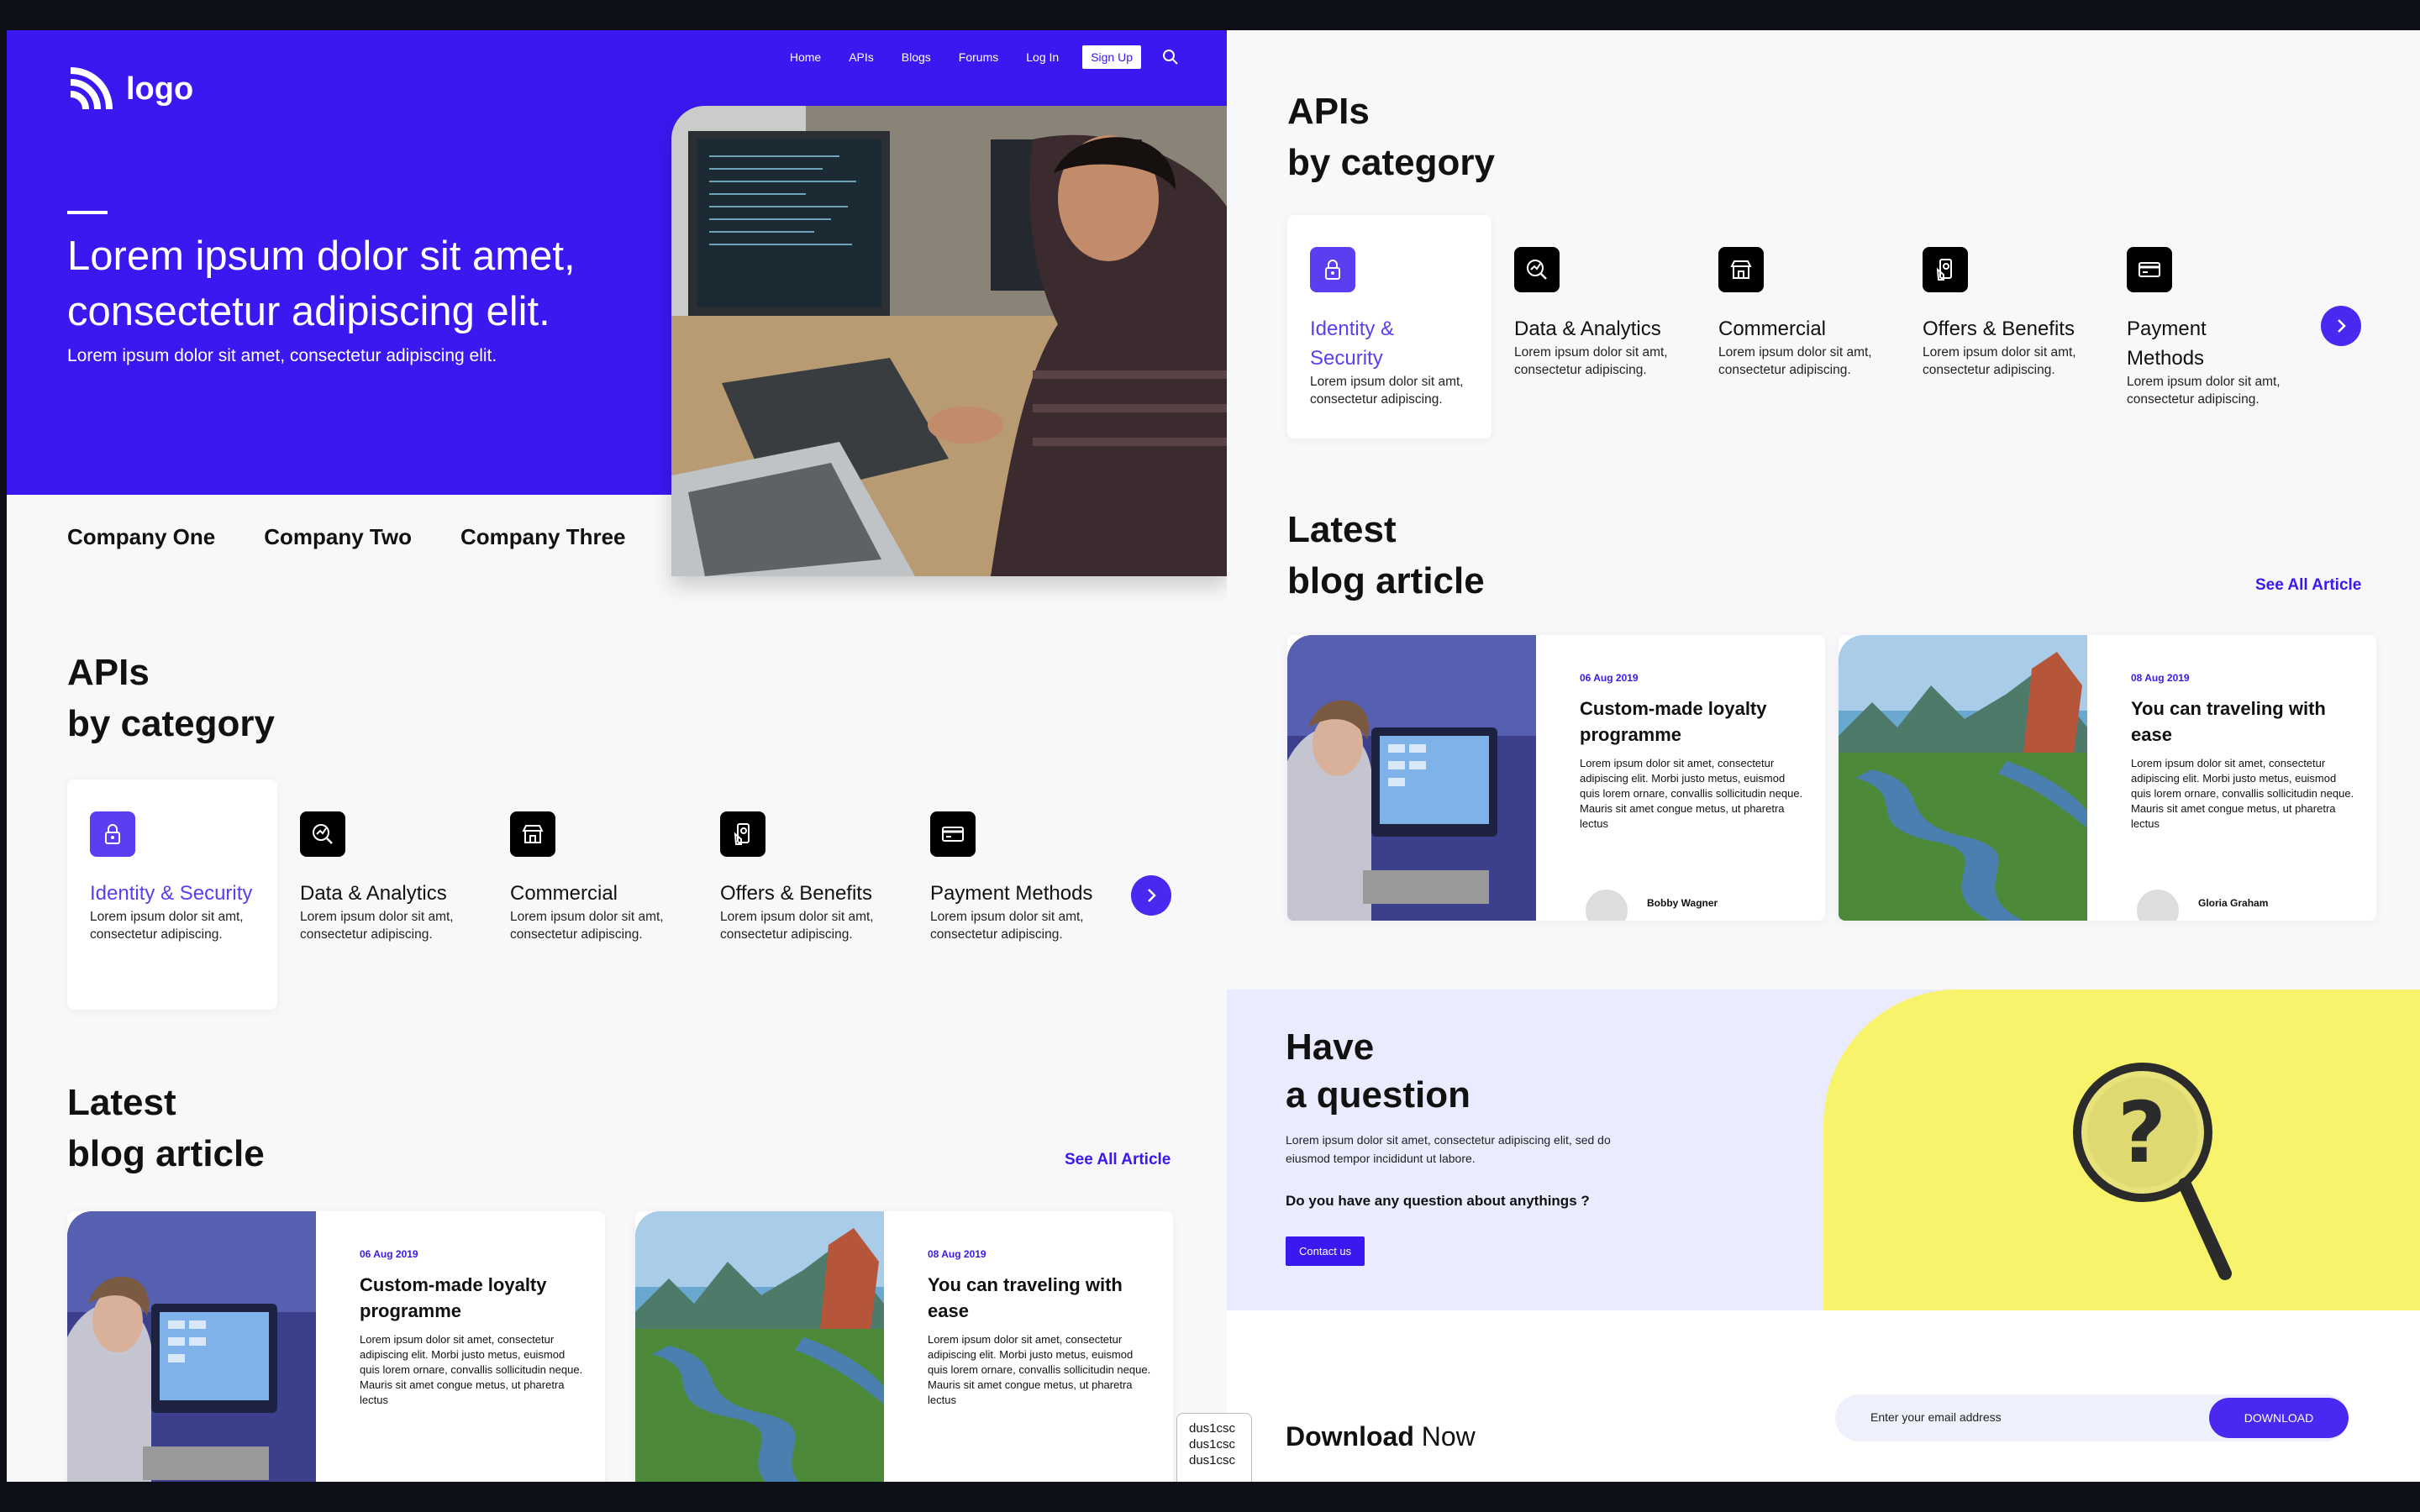  What do you see at coordinates (1332, 269) in the screenshot?
I see `lock-icon` at bounding box center [1332, 269].